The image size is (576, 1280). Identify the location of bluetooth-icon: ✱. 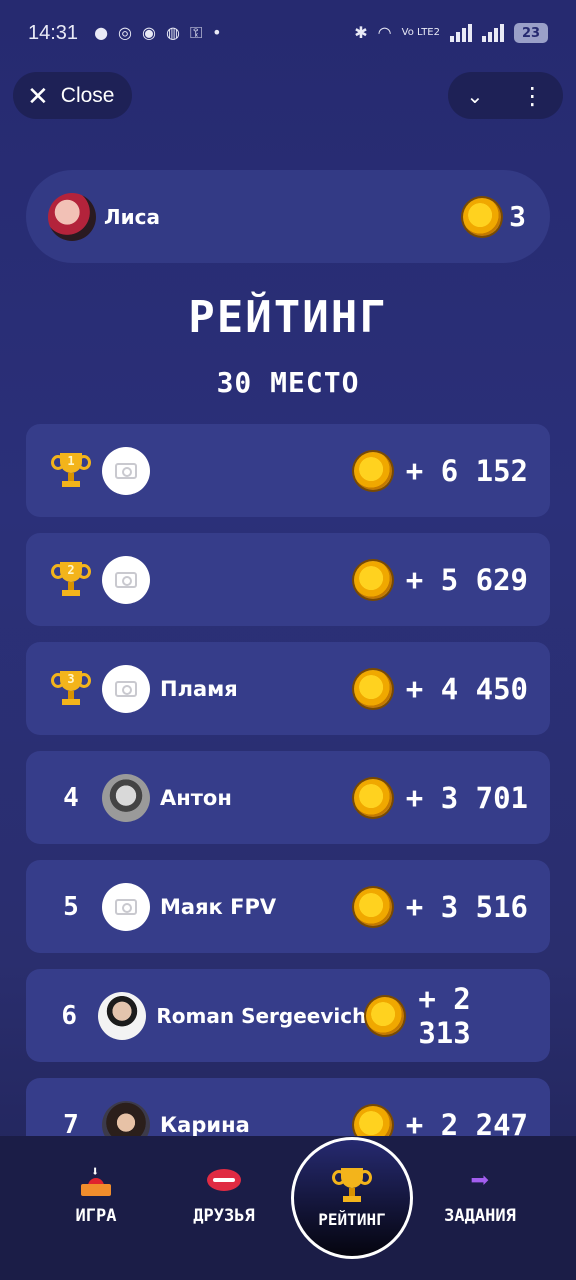
(361, 32).